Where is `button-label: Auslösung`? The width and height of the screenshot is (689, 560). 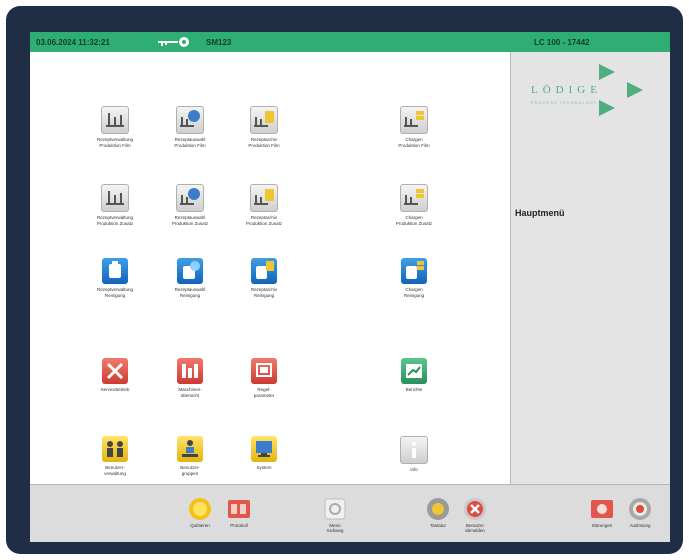 button-label: Auslösung is located at coordinates (640, 525).